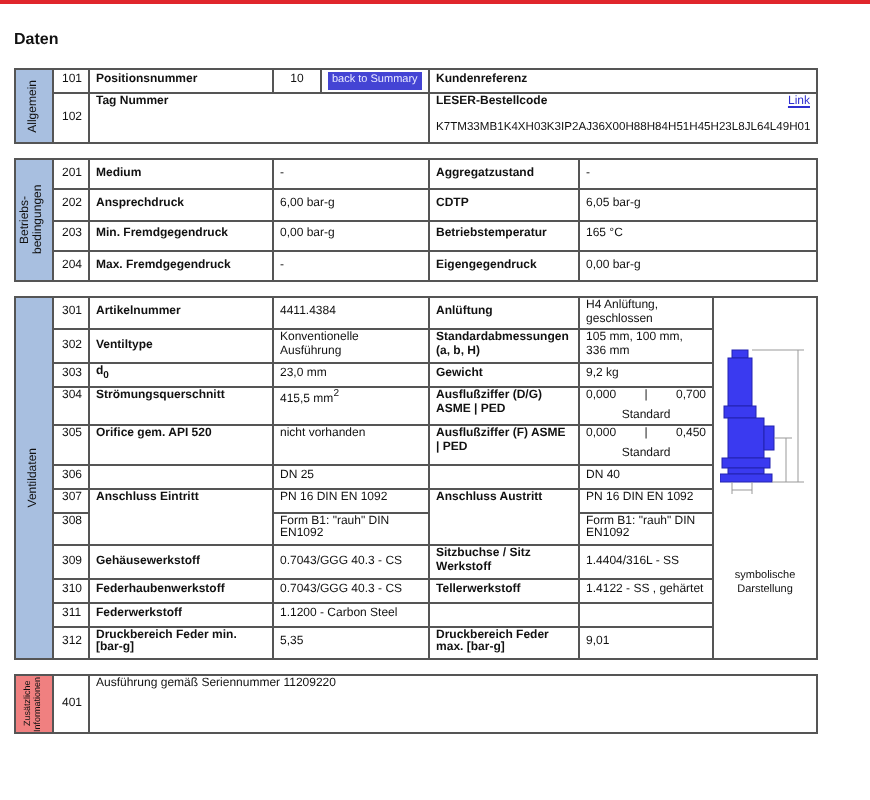 This screenshot has height=800, width=870. Describe the element at coordinates (37, 39) in the screenshot. I see `section-heading: Daten` at that location.